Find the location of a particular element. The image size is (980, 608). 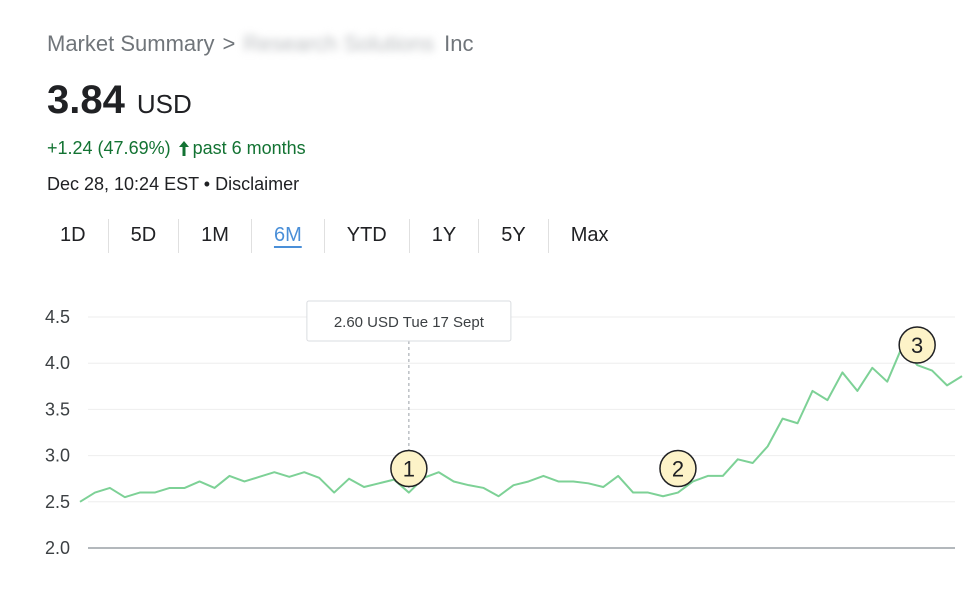

breadcrumb-company-name-blurred: Research Solutions is located at coordinates (339, 43).